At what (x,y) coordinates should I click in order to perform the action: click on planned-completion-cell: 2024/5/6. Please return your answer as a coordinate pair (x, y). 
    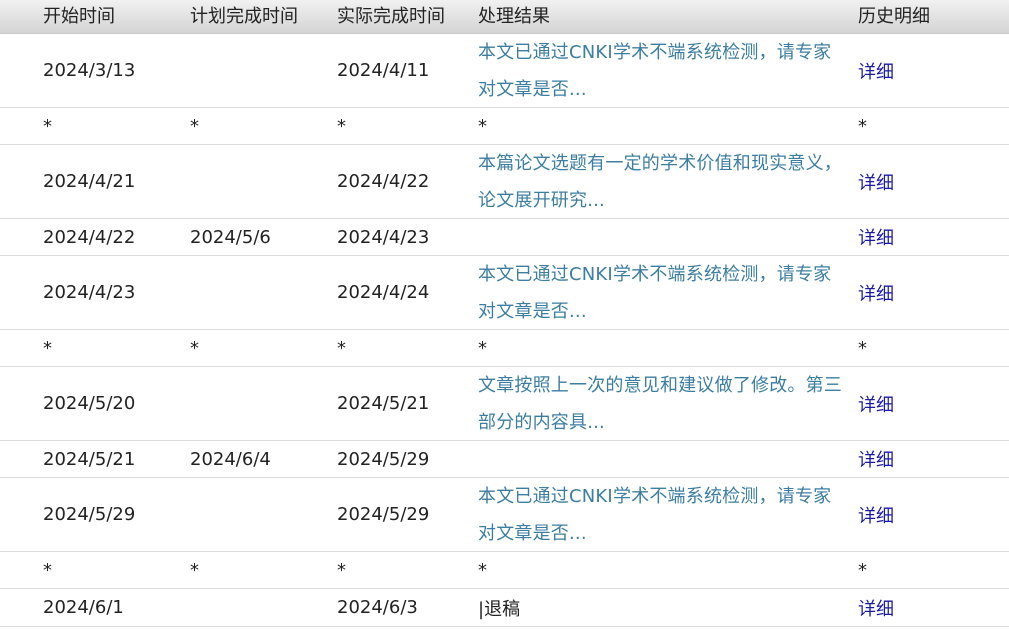
    Looking at the image, I should click on (230, 237).